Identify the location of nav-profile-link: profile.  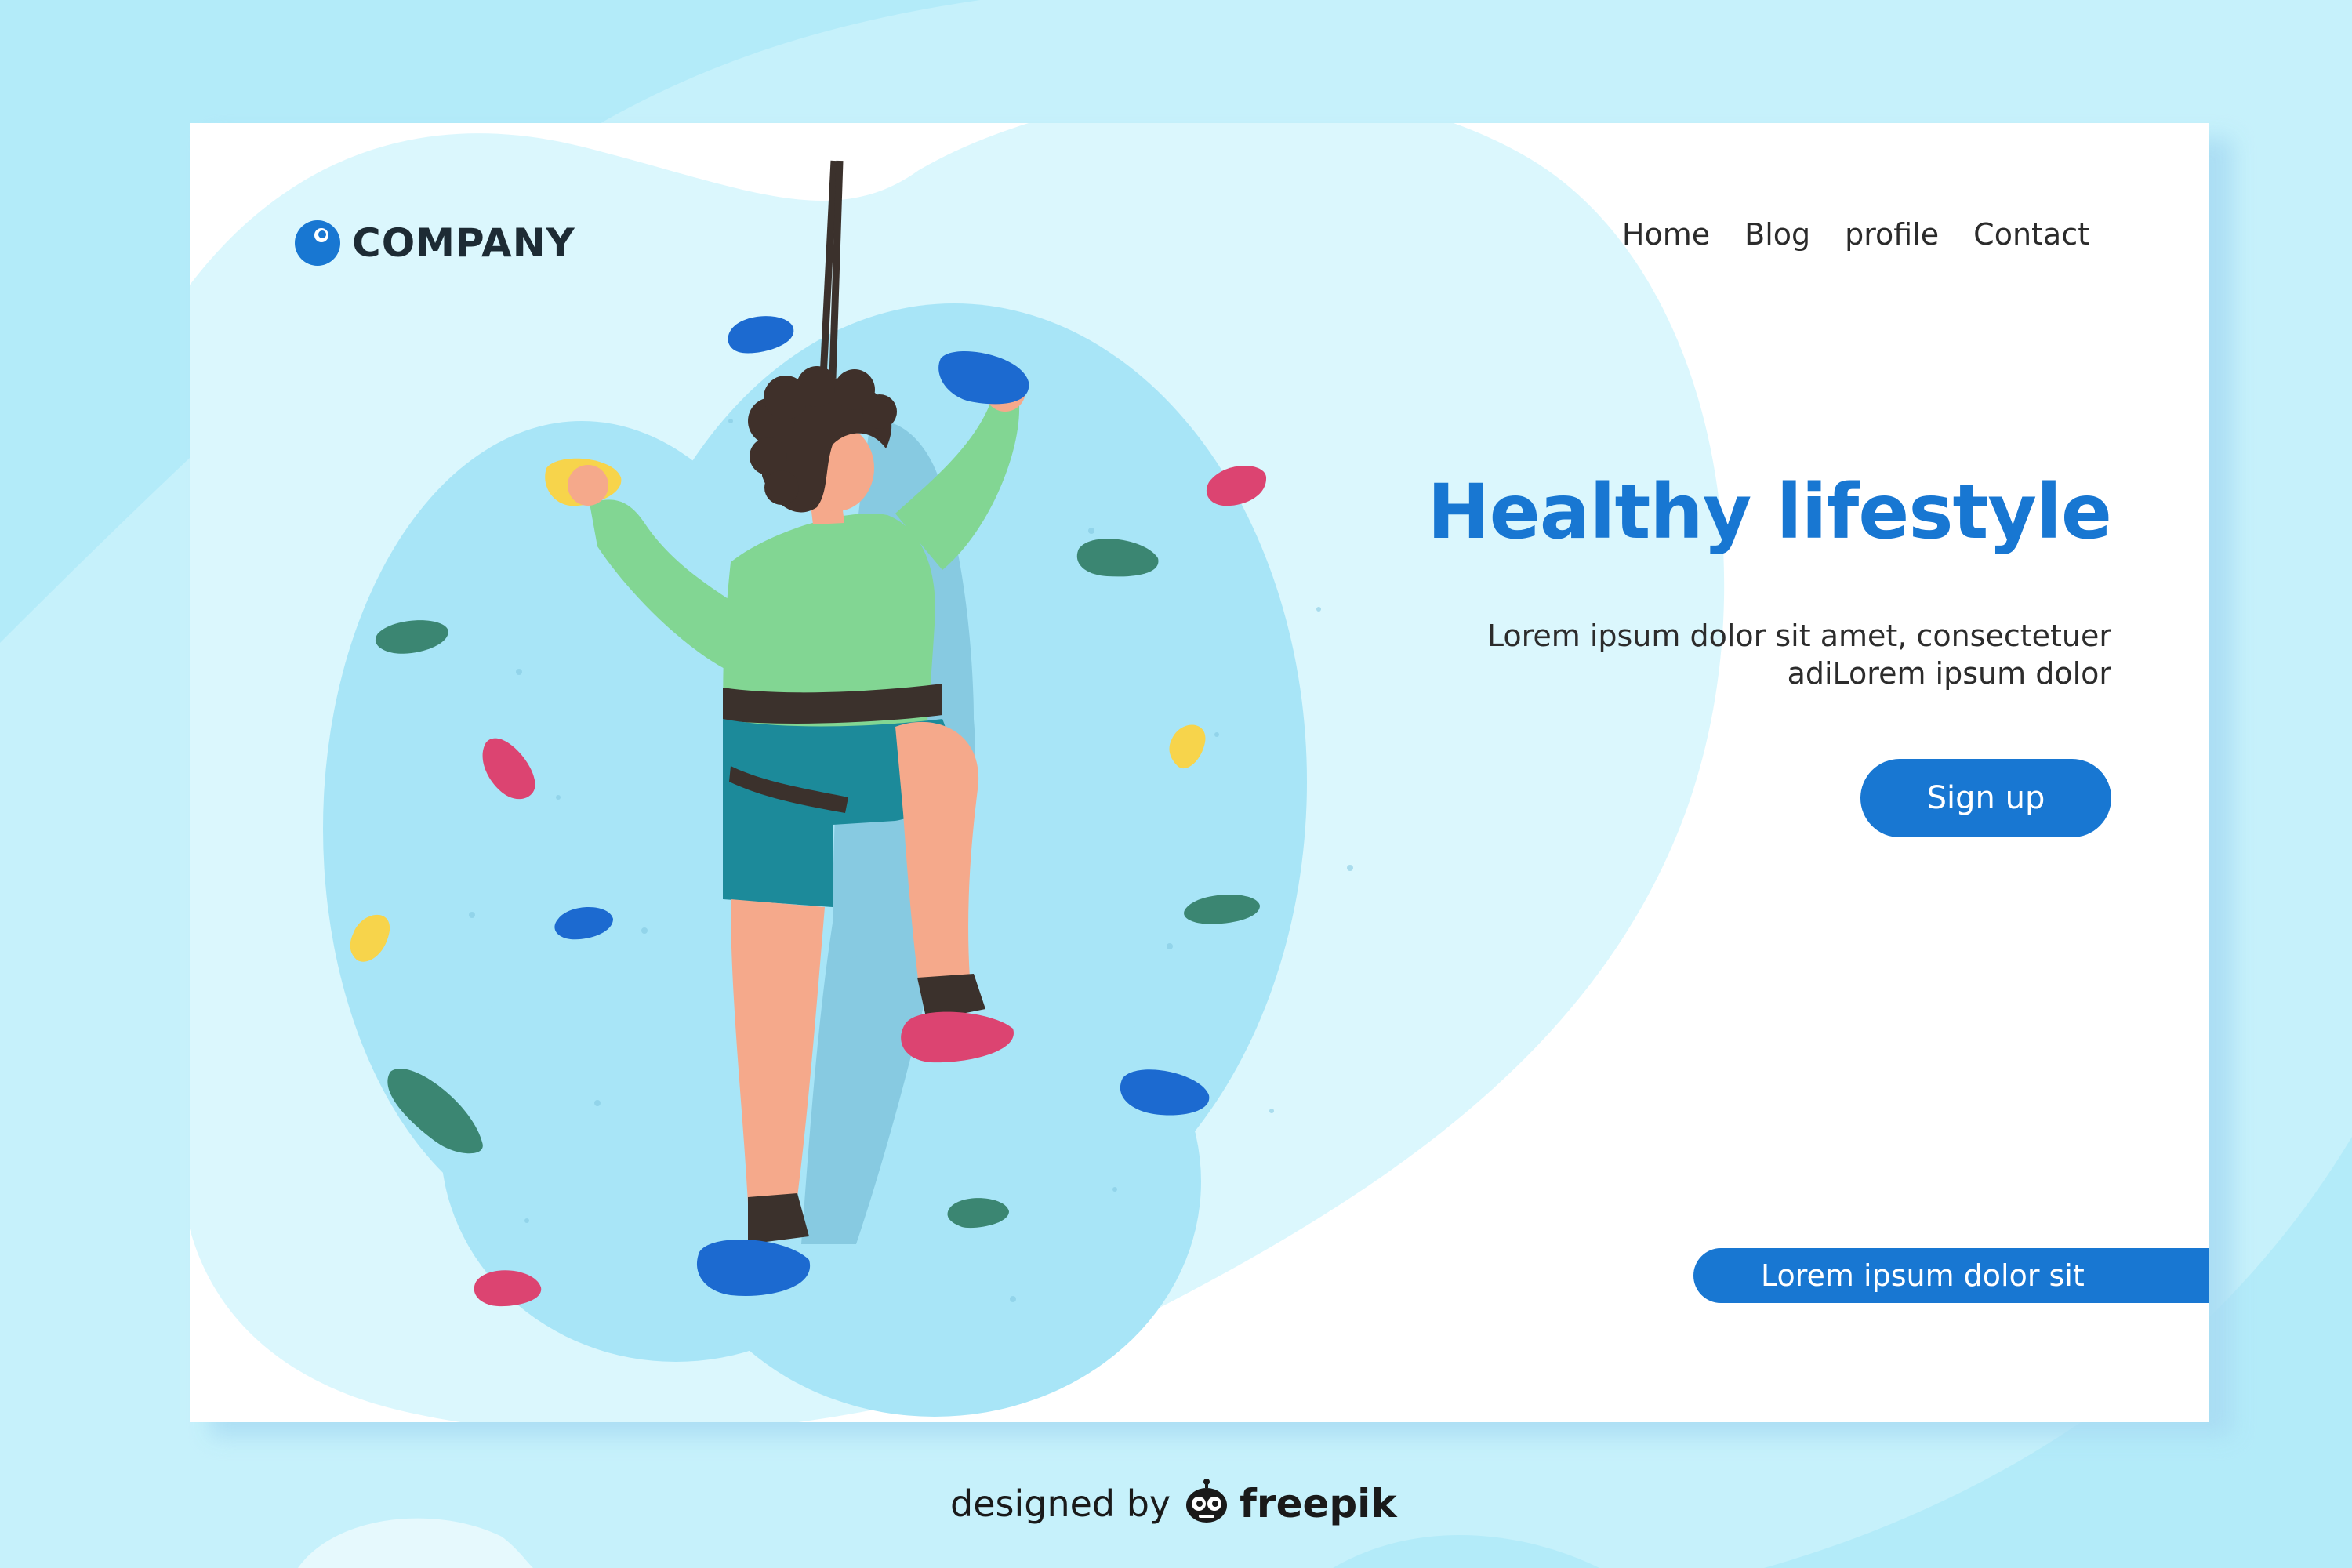
(1892, 234).